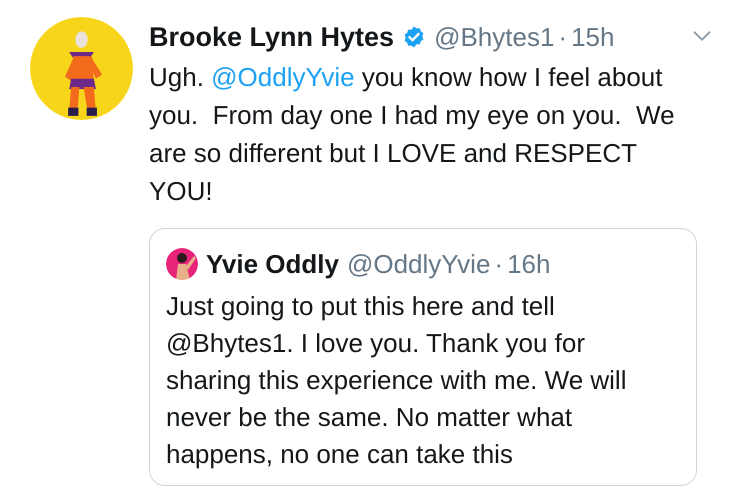 This screenshot has width=741, height=486. What do you see at coordinates (494, 37) in the screenshot?
I see `user-handle: @Bhytes1` at bounding box center [494, 37].